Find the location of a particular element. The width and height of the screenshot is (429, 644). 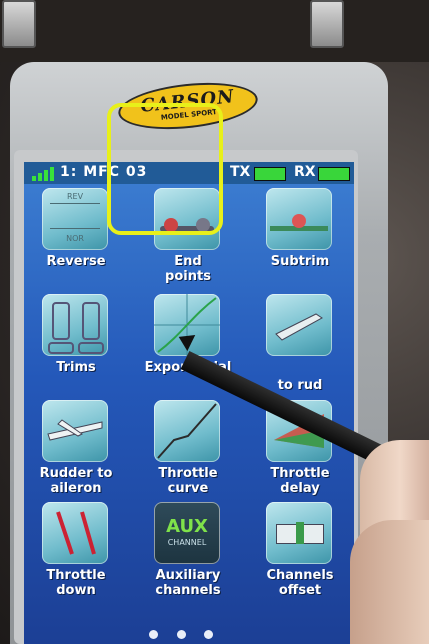

page-indicator is located at coordinates (189, 634).